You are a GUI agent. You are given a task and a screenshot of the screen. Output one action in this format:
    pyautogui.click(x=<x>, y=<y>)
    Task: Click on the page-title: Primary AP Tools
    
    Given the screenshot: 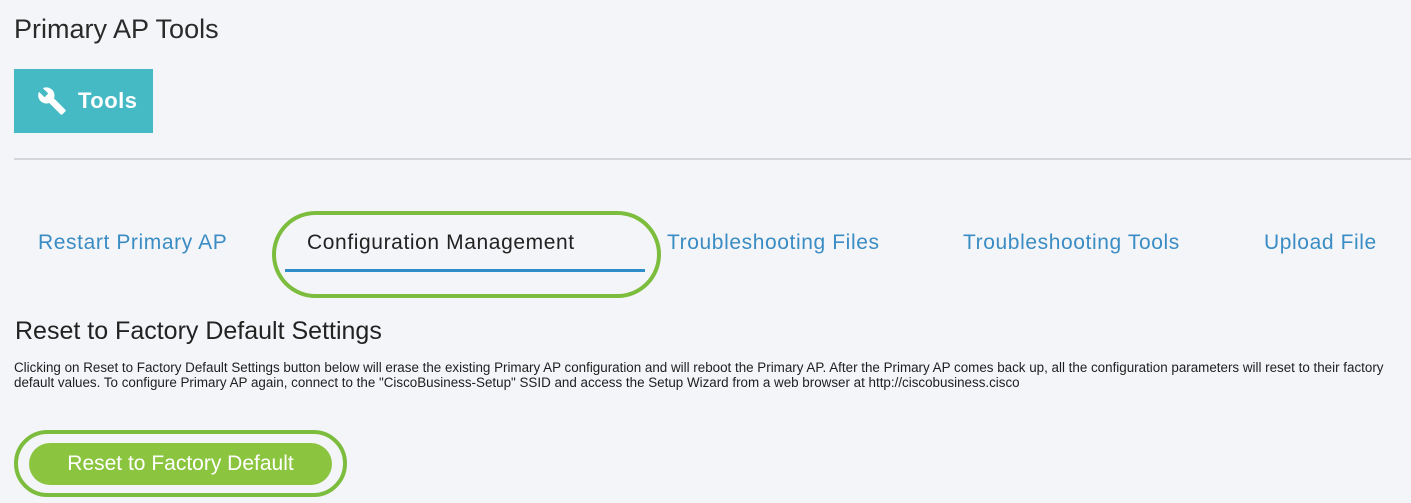 What is the action you would take?
    pyautogui.click(x=116, y=29)
    